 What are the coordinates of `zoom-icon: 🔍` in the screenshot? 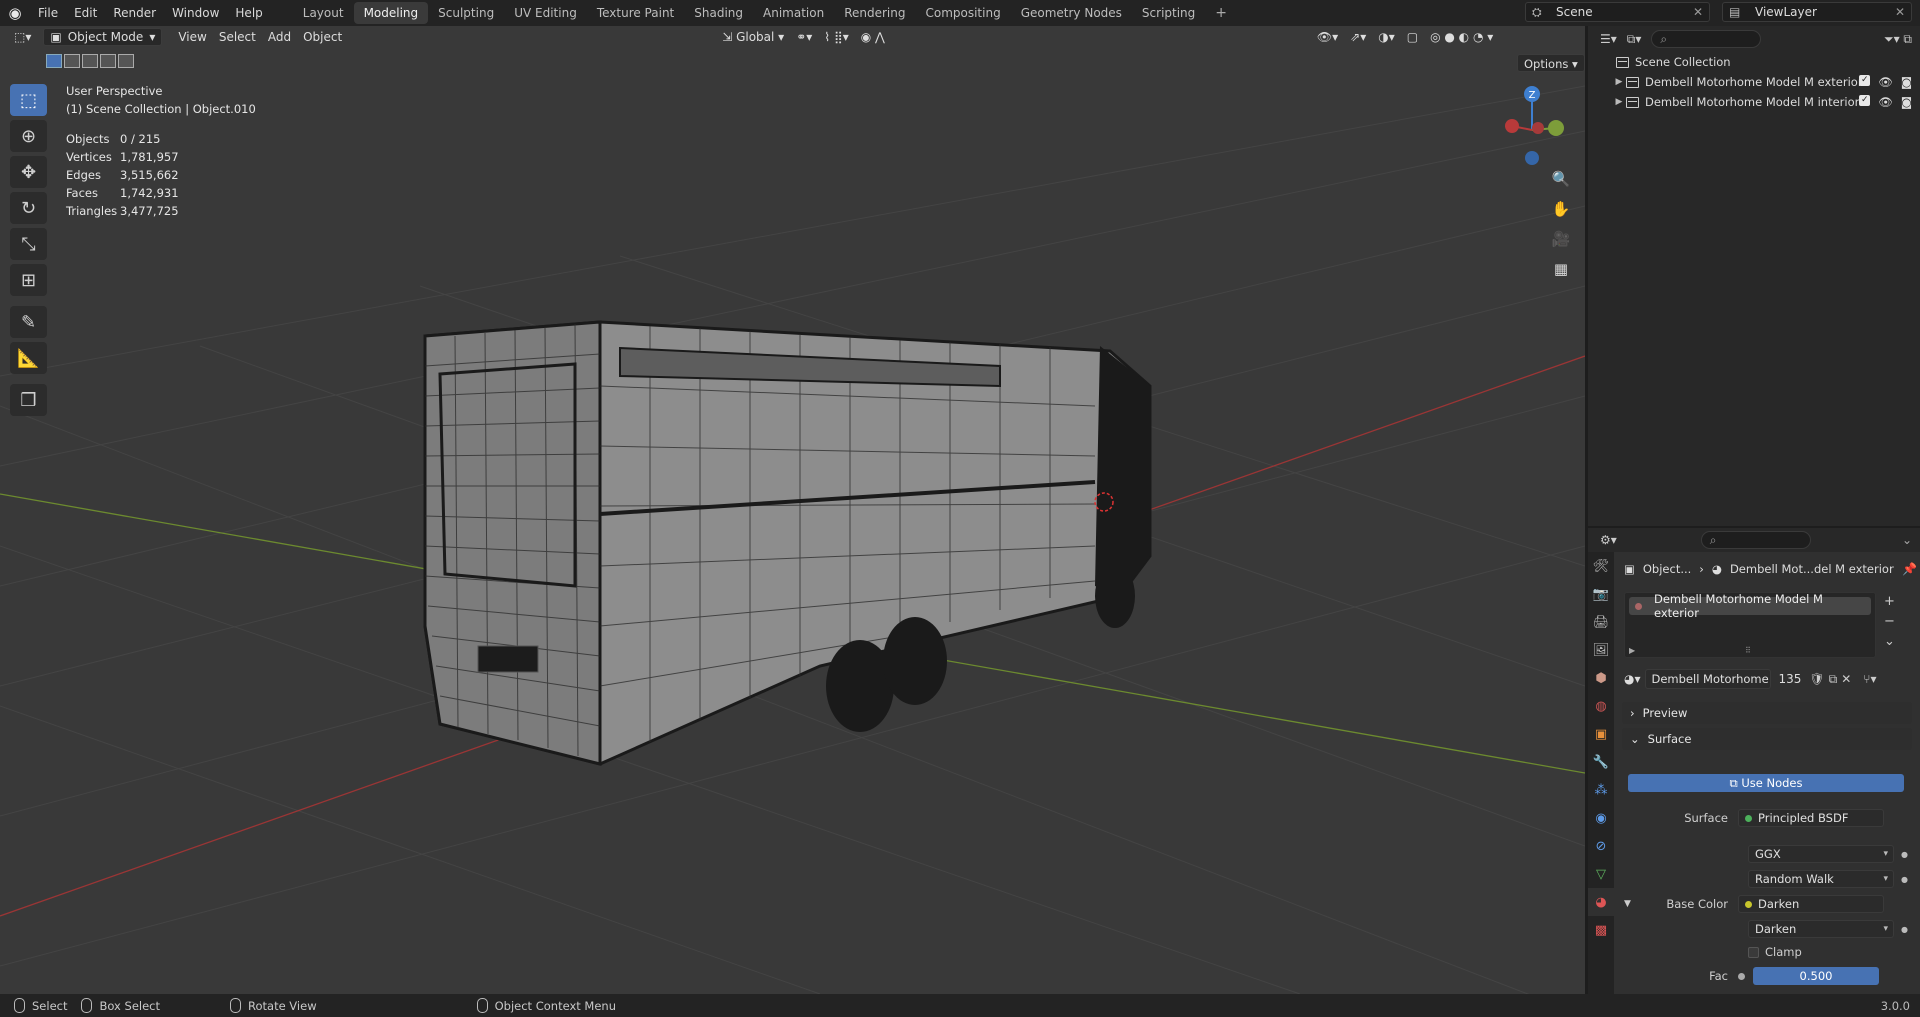 It's located at (1561, 179).